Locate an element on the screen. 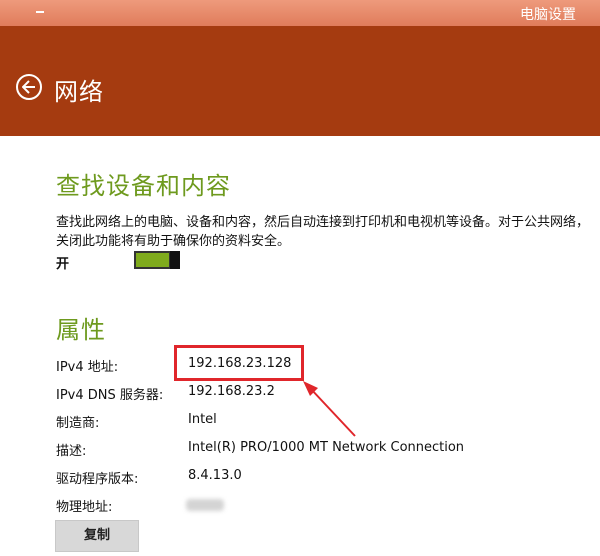 Image resolution: width=600 pixels, height=556 pixels. back-button is located at coordinates (29, 87).